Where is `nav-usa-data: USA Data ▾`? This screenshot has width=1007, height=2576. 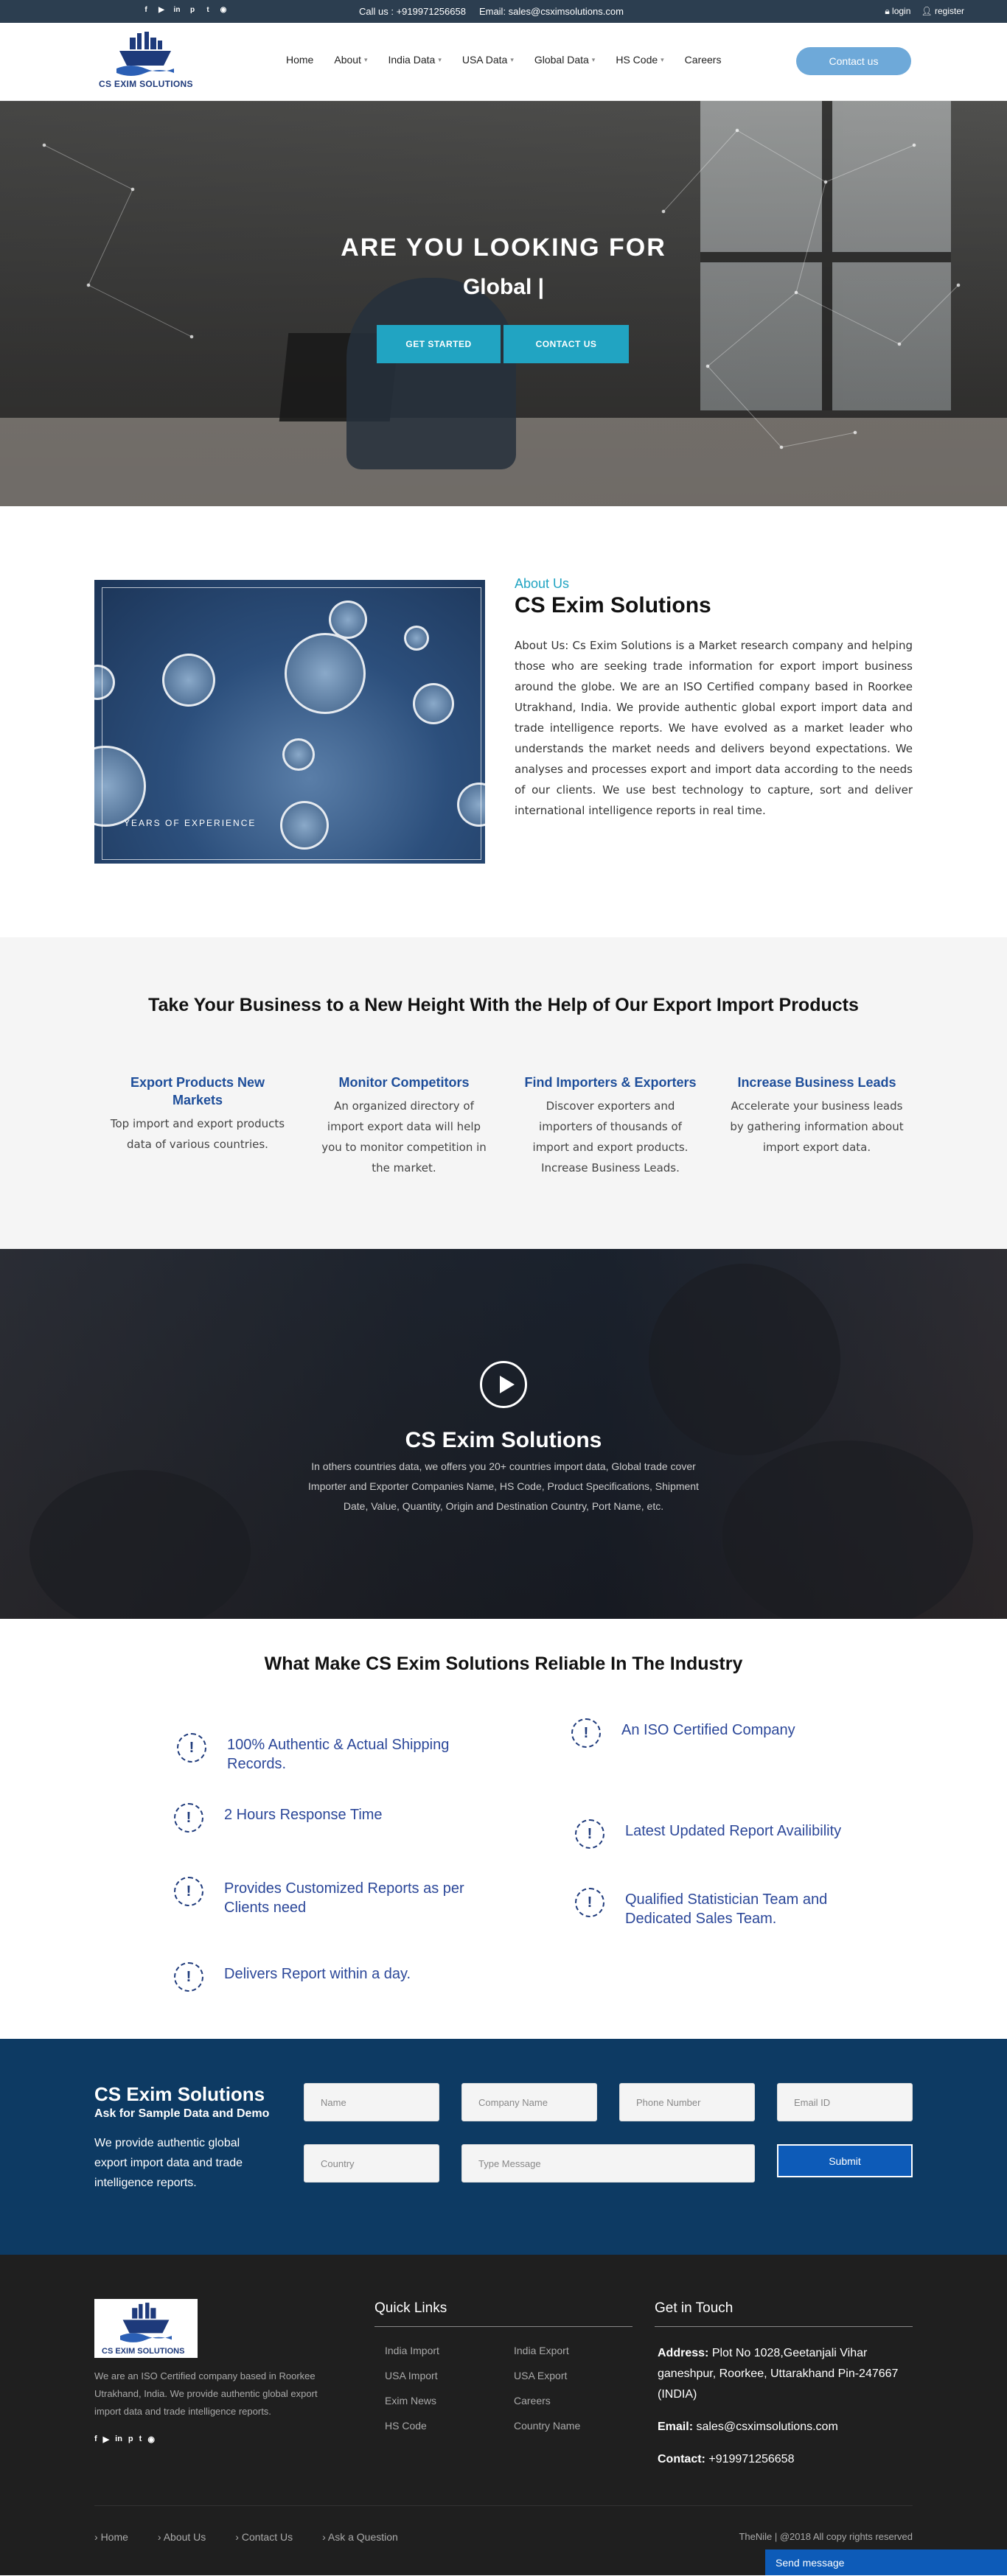
nav-usa-data: USA Data ▾ is located at coordinates (488, 60).